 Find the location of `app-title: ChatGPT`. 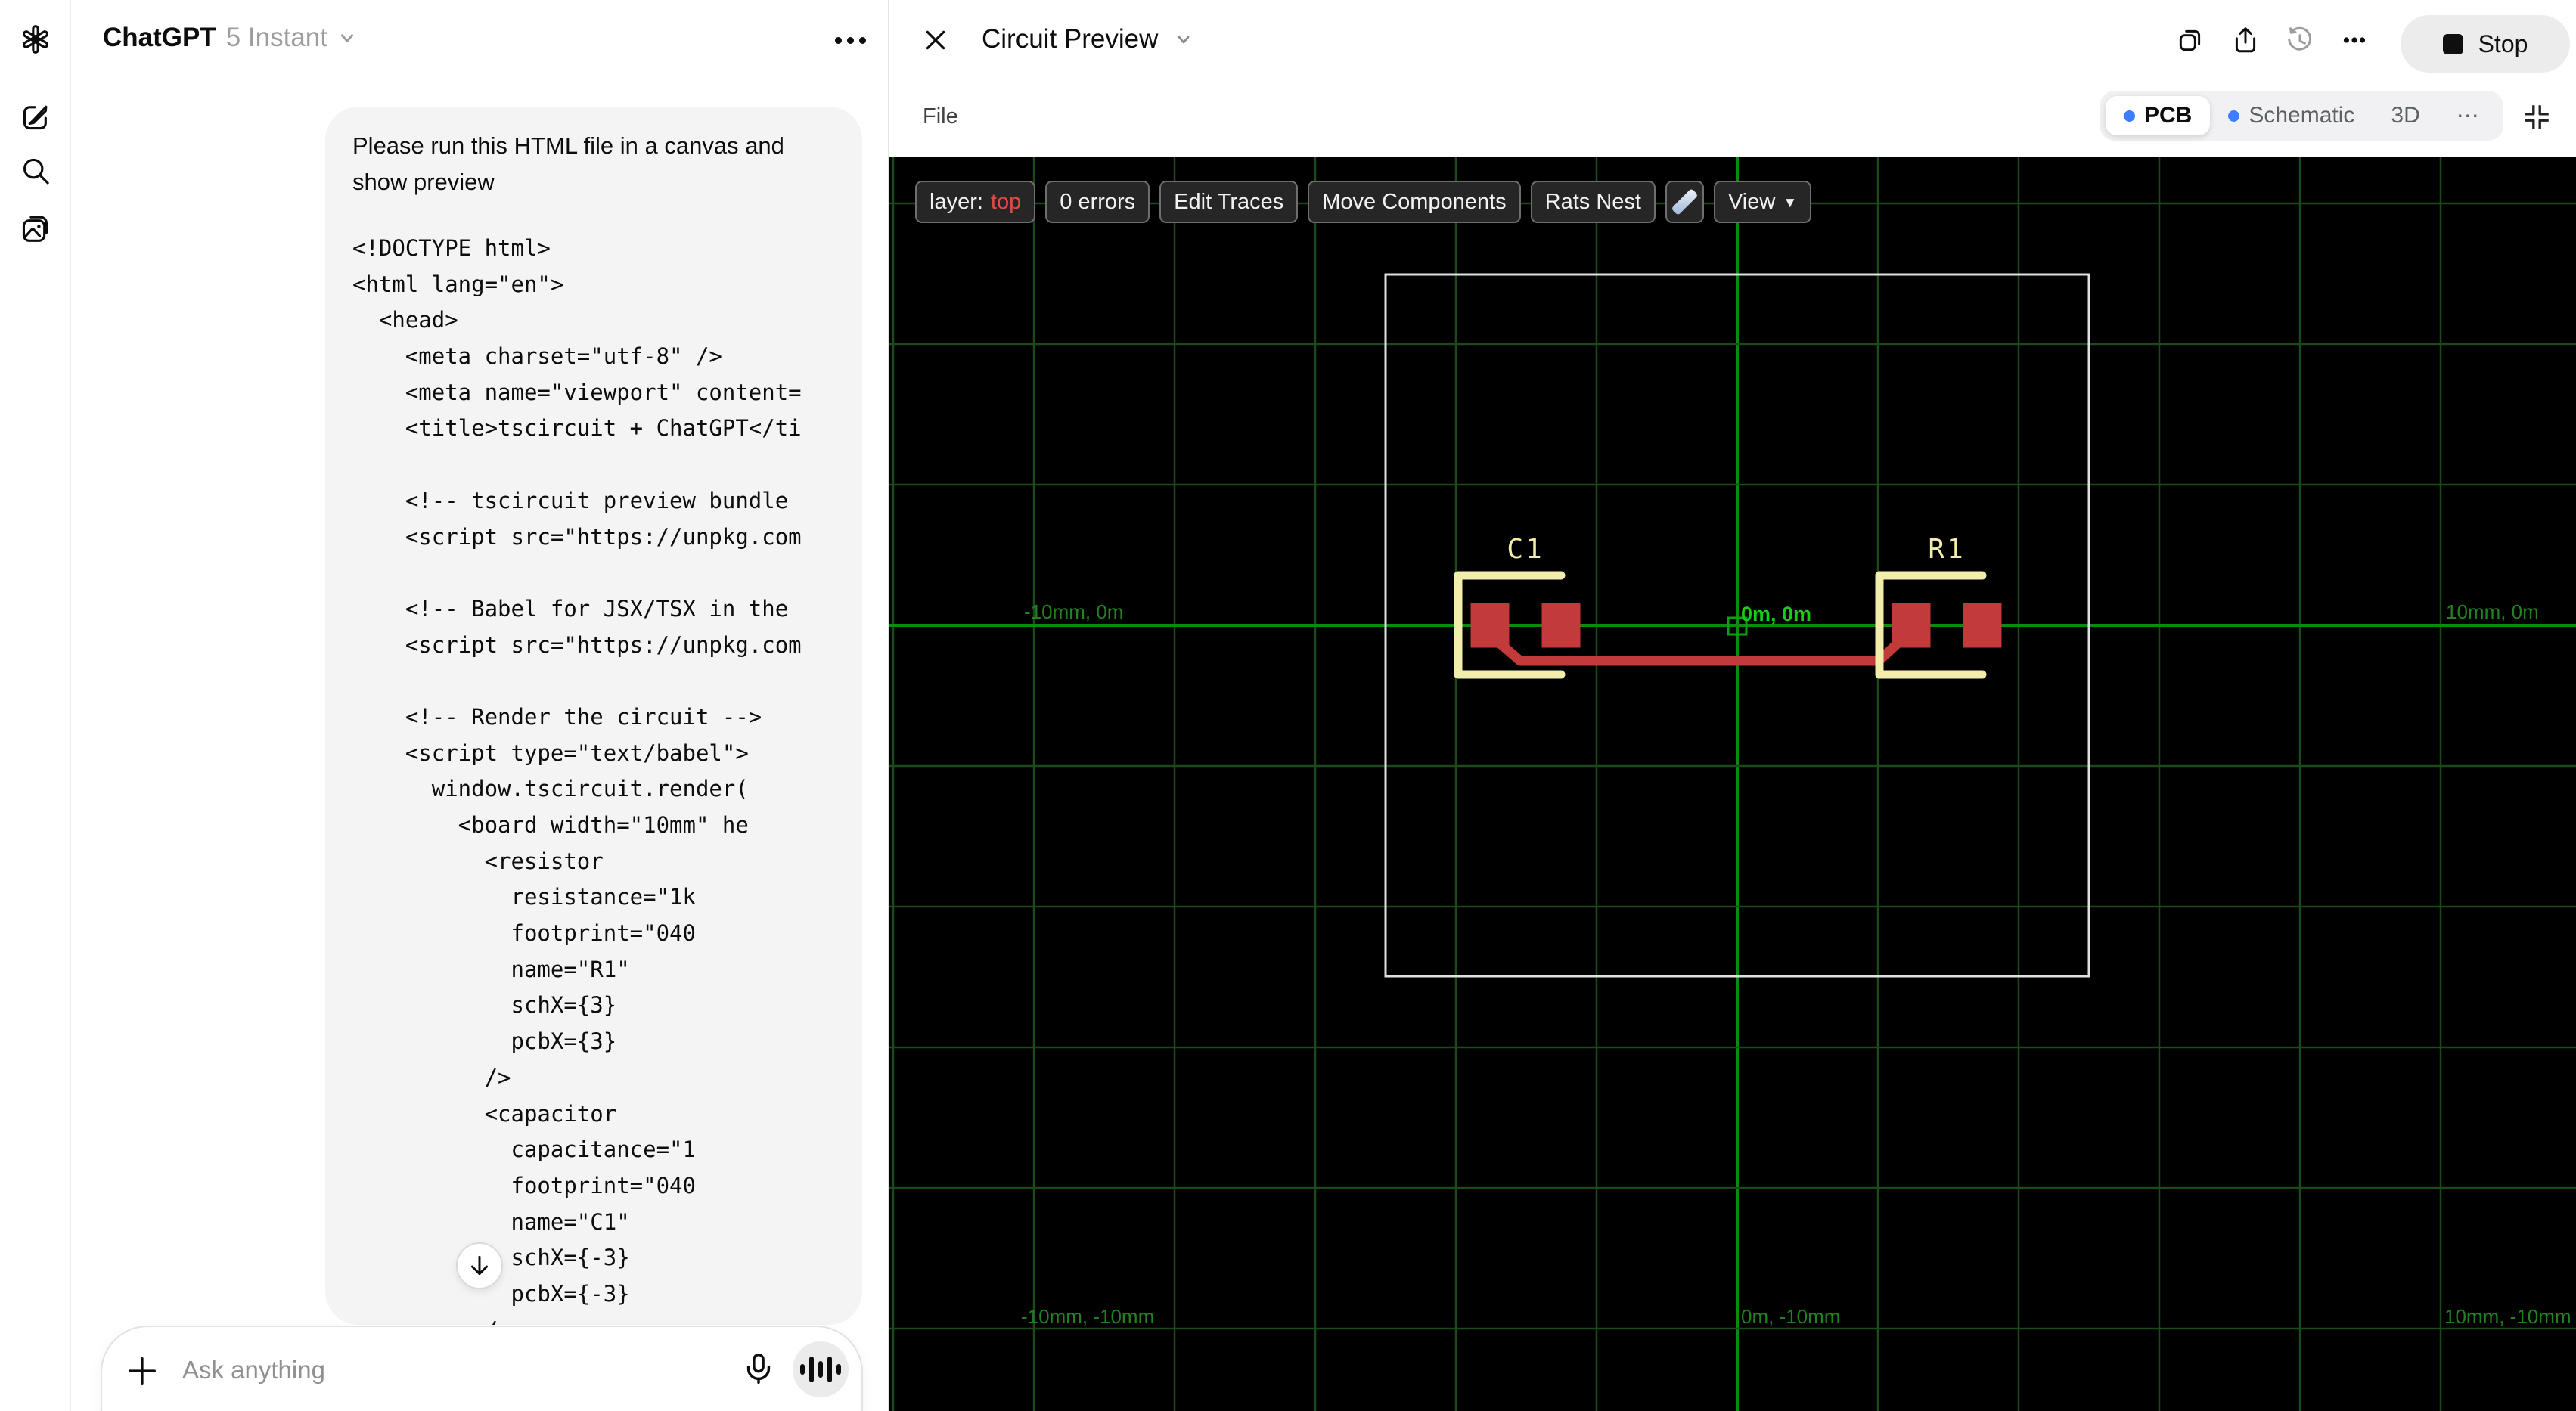

app-title: ChatGPT is located at coordinates (159, 37).